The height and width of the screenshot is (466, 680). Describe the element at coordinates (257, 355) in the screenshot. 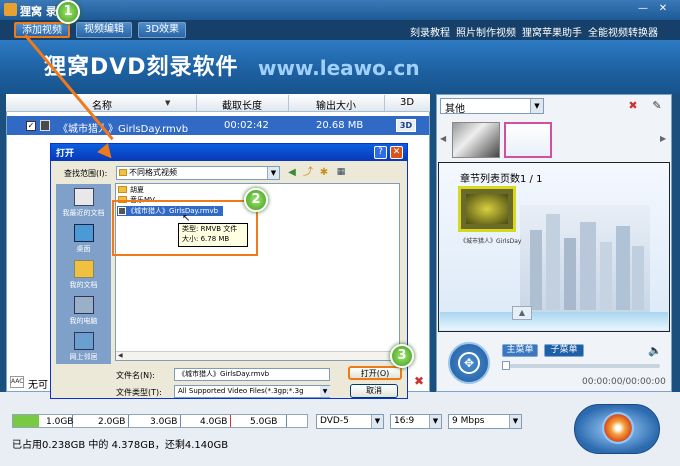

I see `horizontal-scrollbar` at that location.